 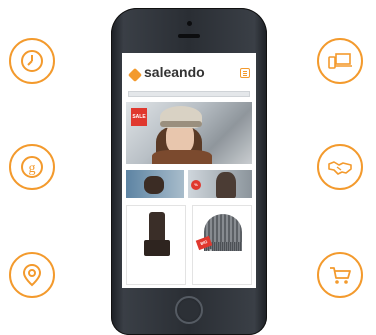 I want to click on menu-button, so click(x=245, y=73).